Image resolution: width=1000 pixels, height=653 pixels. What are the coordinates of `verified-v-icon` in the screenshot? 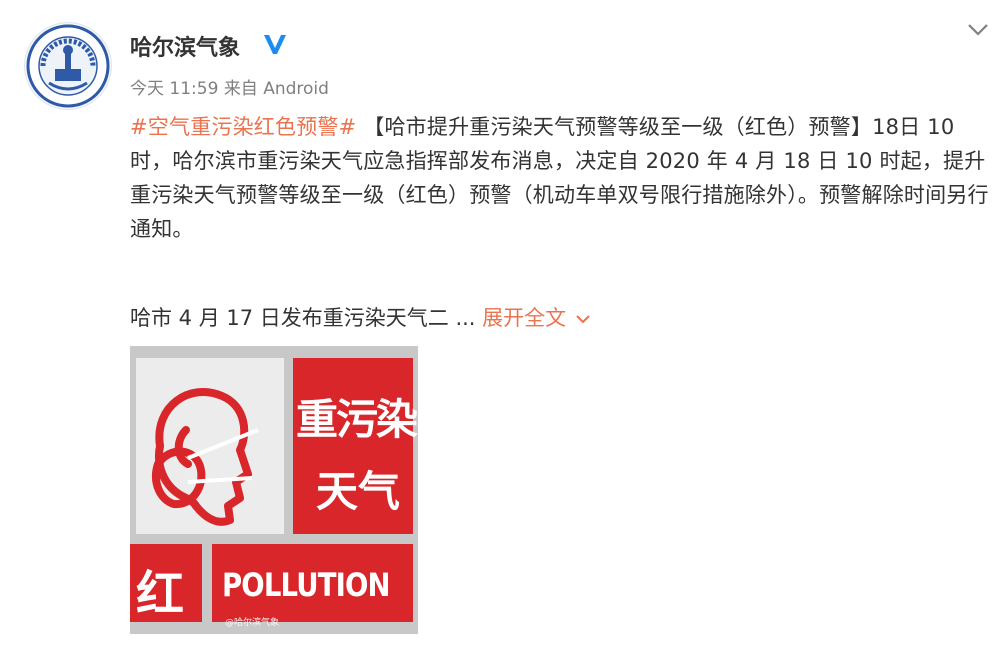 It's located at (275, 44).